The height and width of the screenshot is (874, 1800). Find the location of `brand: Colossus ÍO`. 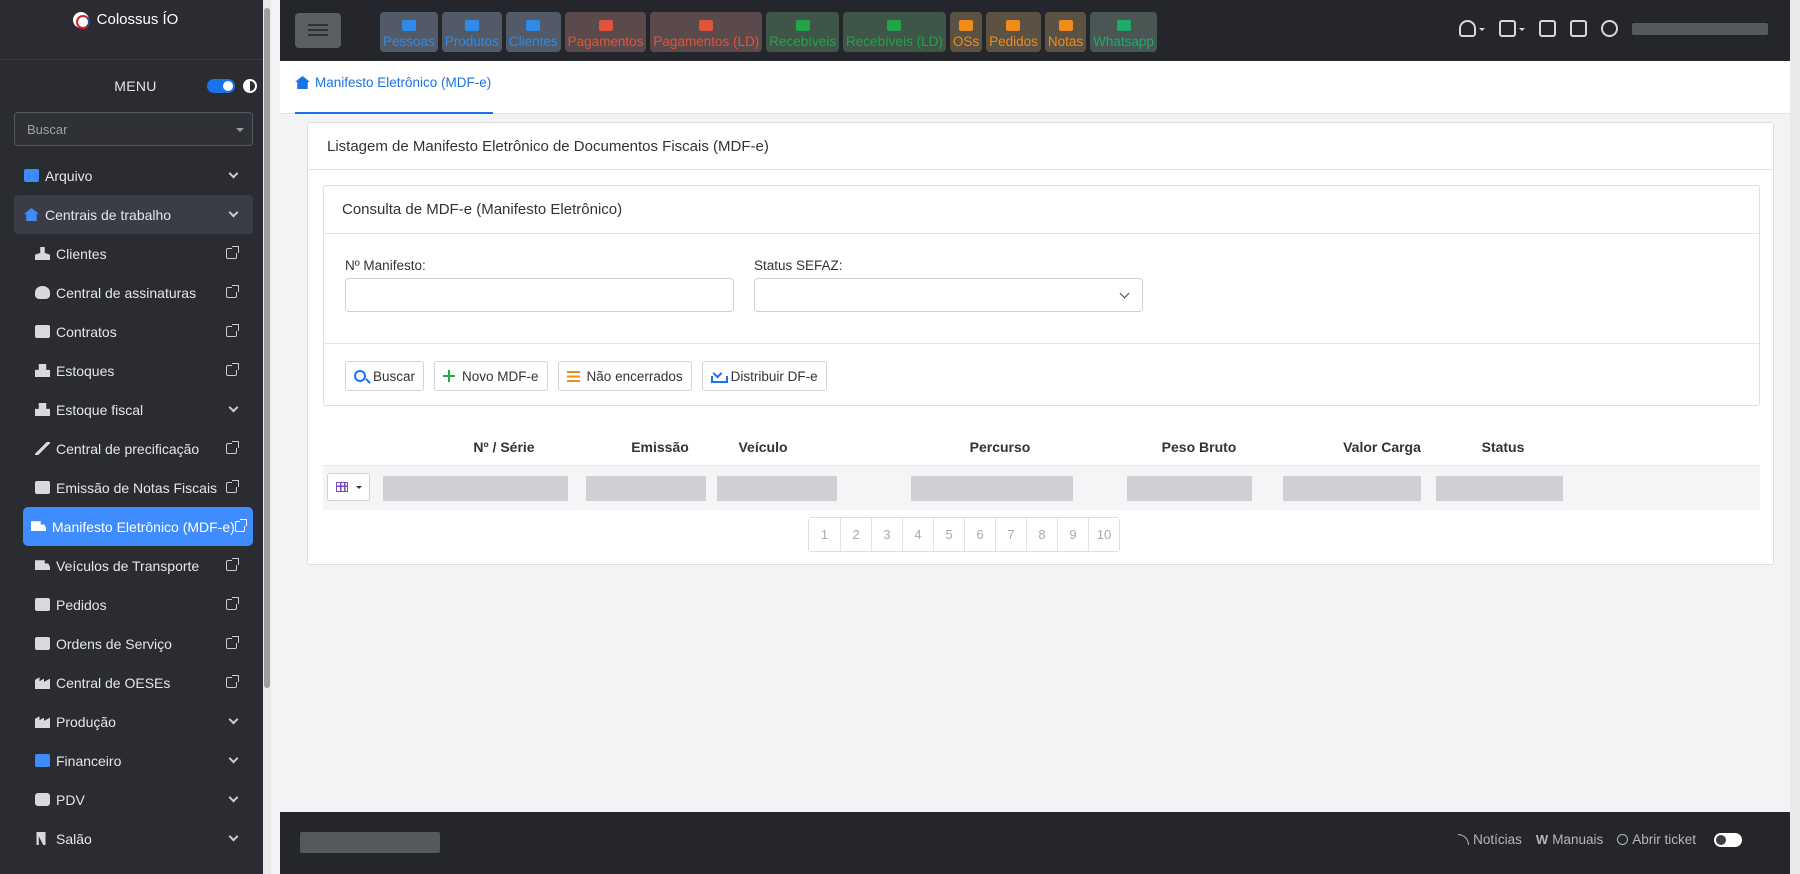

brand: Colossus ÍO is located at coordinates (135, 30).